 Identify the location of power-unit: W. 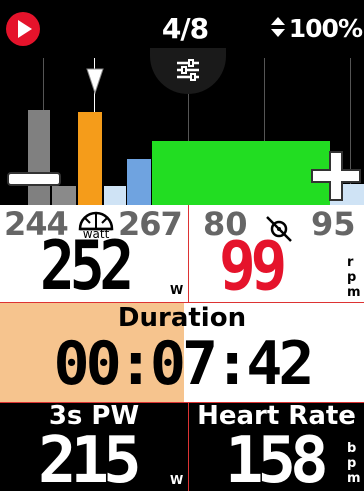
(177, 290).